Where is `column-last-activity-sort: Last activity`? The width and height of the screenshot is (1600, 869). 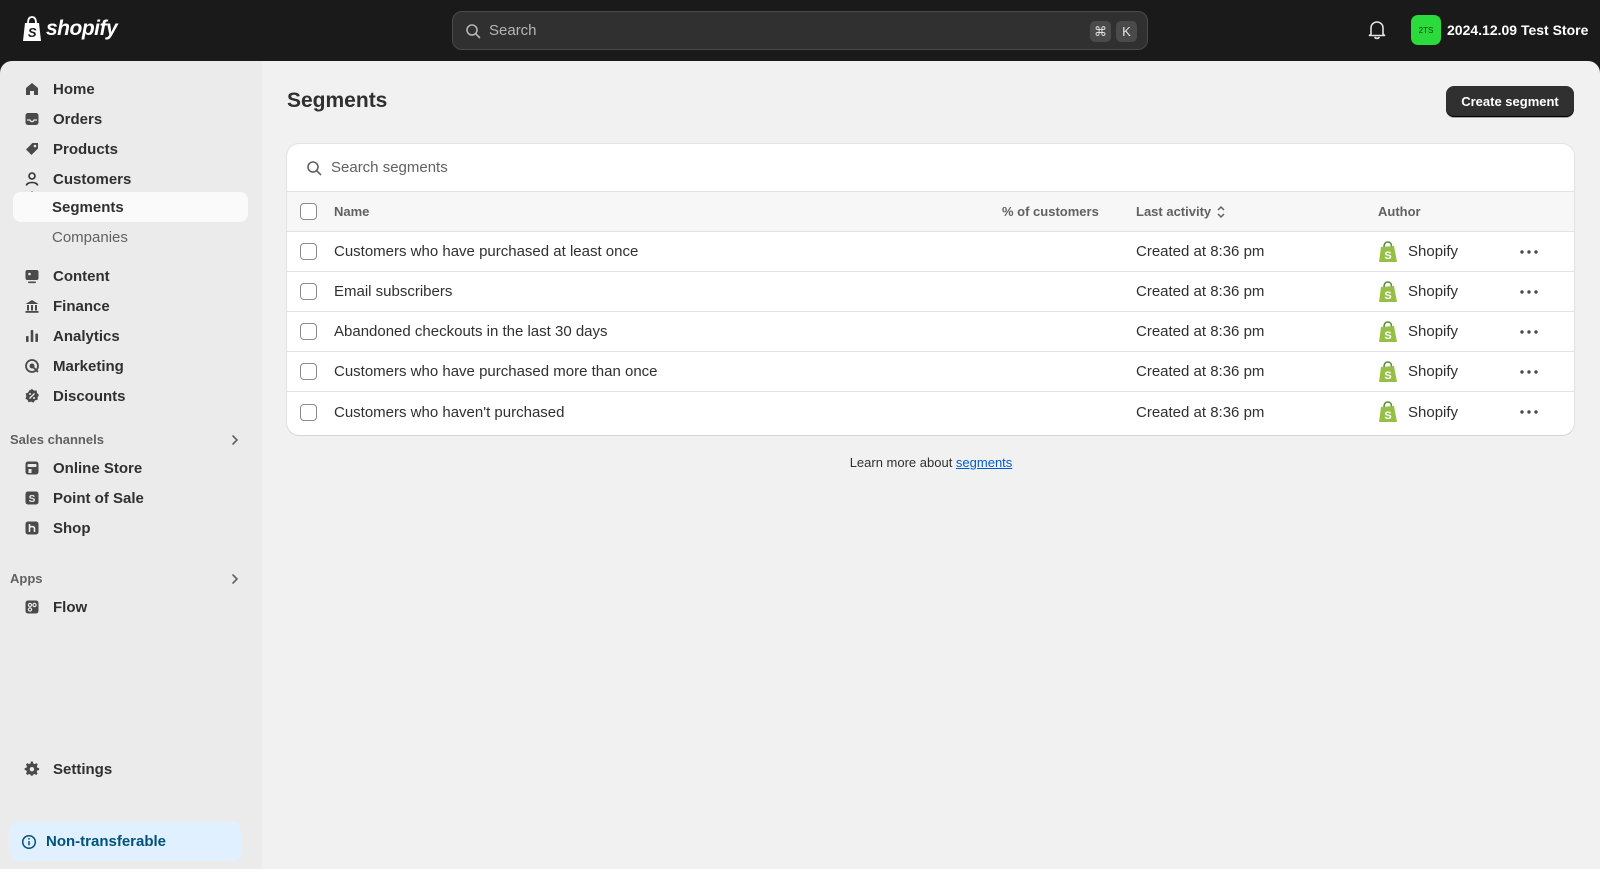 column-last-activity-sort: Last activity is located at coordinates (1181, 211).